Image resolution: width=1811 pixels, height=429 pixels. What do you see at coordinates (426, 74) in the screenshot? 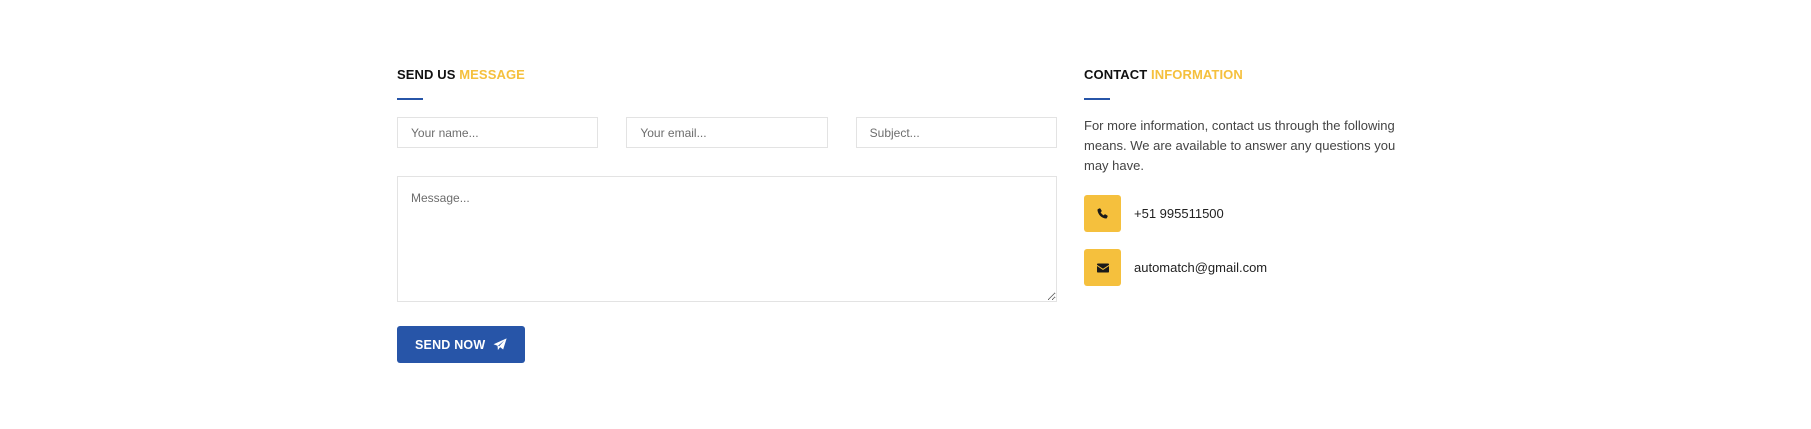
I see `send-message-title-main: SEND US` at bounding box center [426, 74].